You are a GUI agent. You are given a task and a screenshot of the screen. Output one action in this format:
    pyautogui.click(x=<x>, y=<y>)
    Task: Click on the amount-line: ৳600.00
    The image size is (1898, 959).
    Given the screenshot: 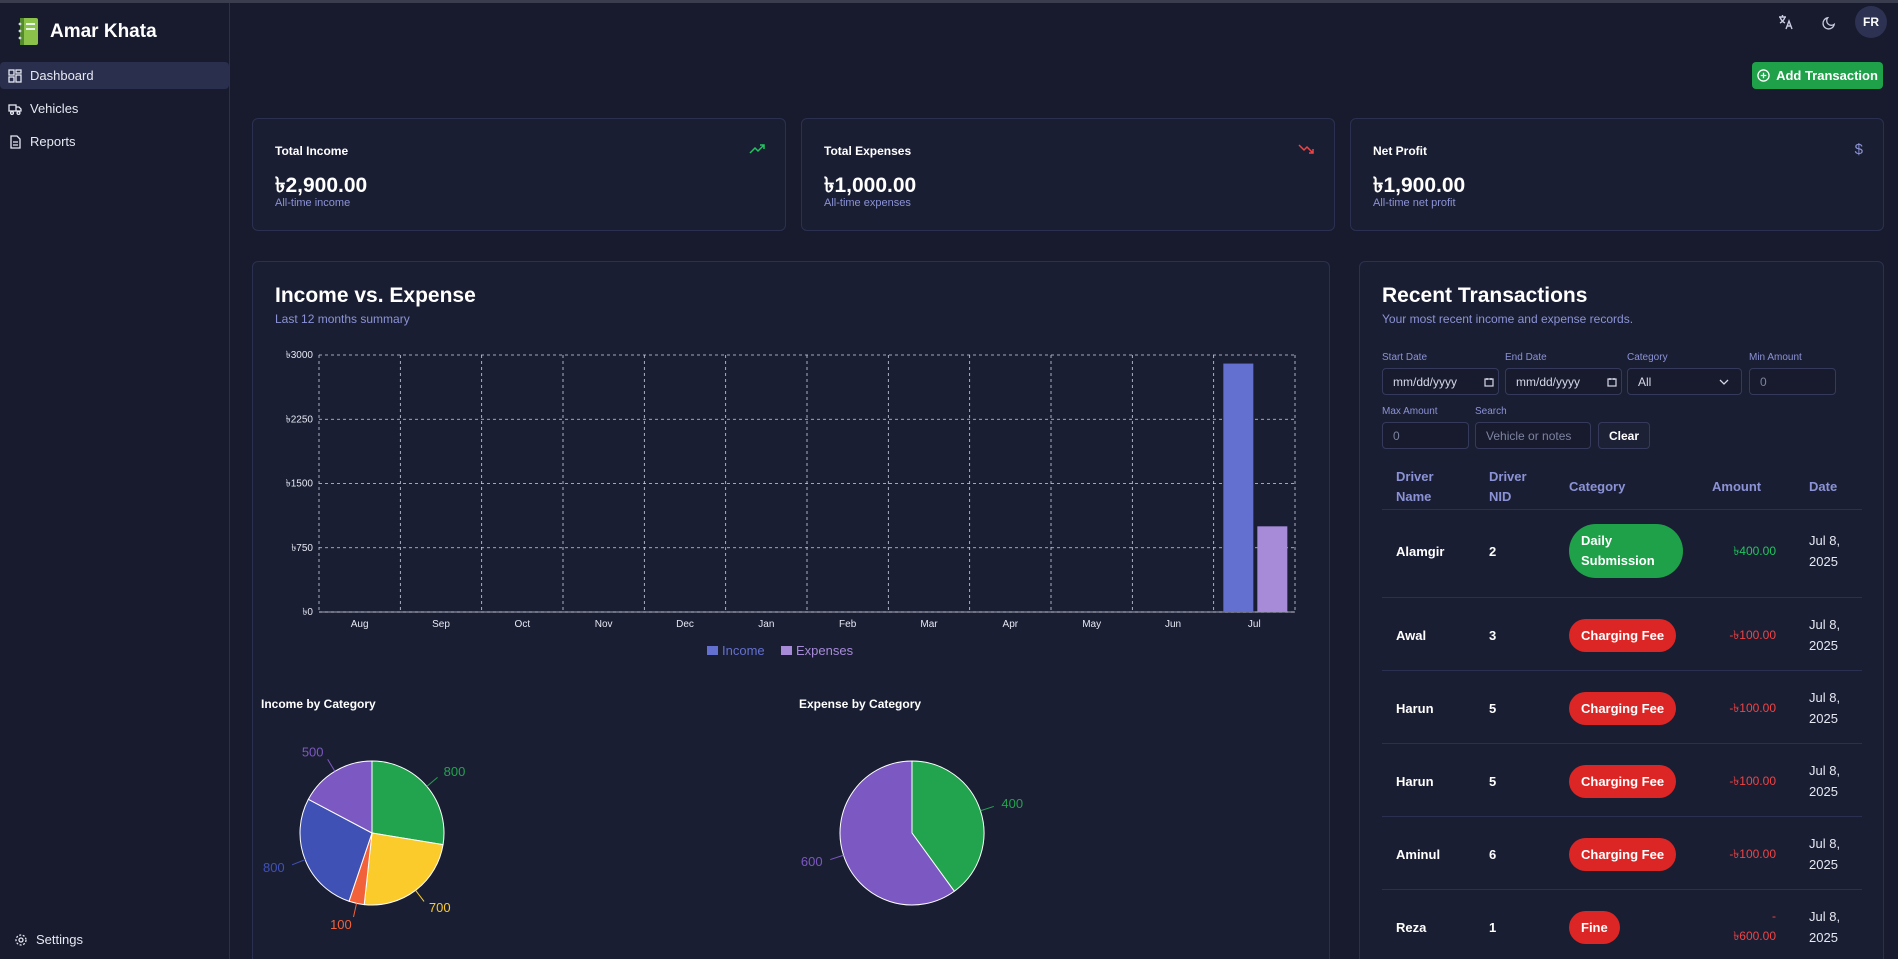 What is the action you would take?
    pyautogui.click(x=1754, y=936)
    